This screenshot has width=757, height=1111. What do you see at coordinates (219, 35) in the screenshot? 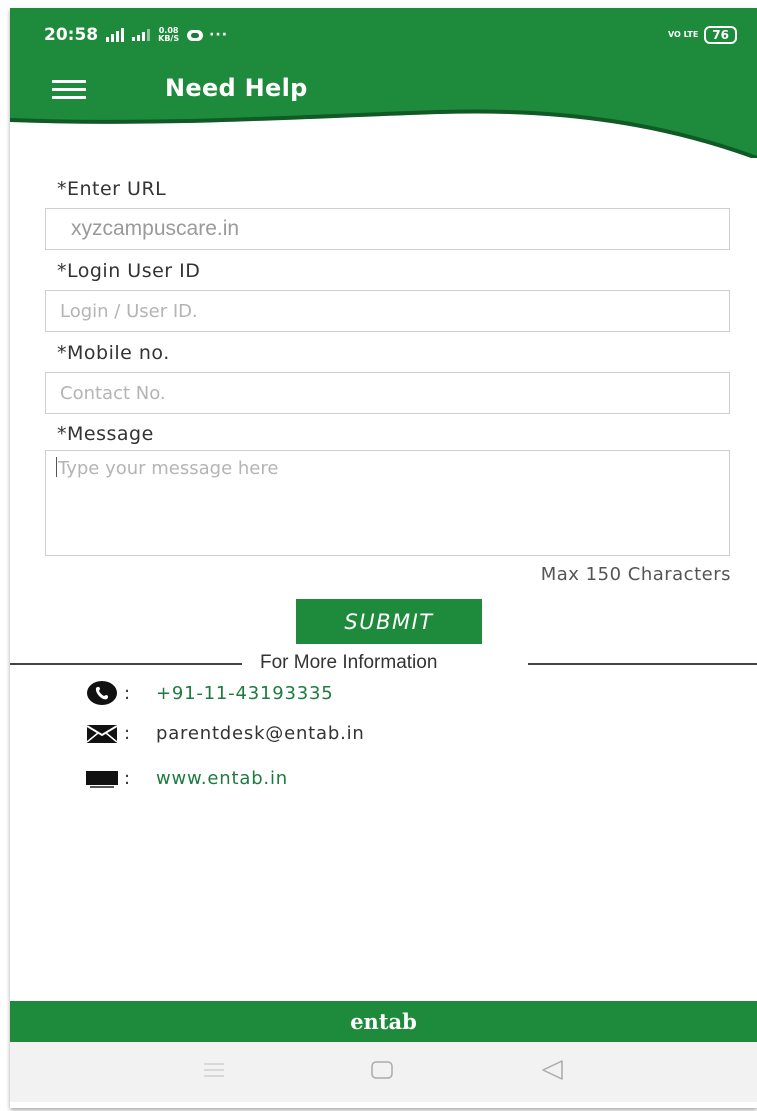
I see `more-notifications-icon: ···` at bounding box center [219, 35].